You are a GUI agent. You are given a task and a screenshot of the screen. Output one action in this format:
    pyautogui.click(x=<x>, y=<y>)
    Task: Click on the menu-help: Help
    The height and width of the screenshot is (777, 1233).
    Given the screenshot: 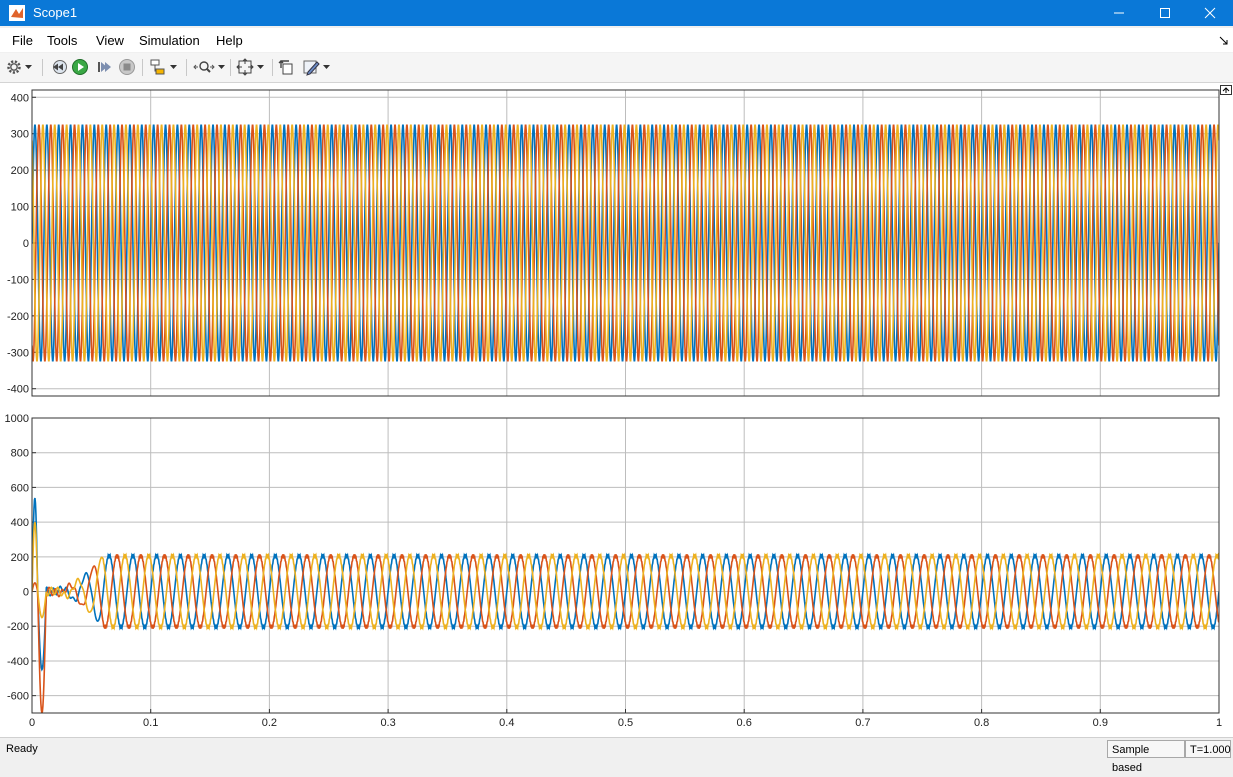 What is the action you would take?
    pyautogui.click(x=229, y=40)
    